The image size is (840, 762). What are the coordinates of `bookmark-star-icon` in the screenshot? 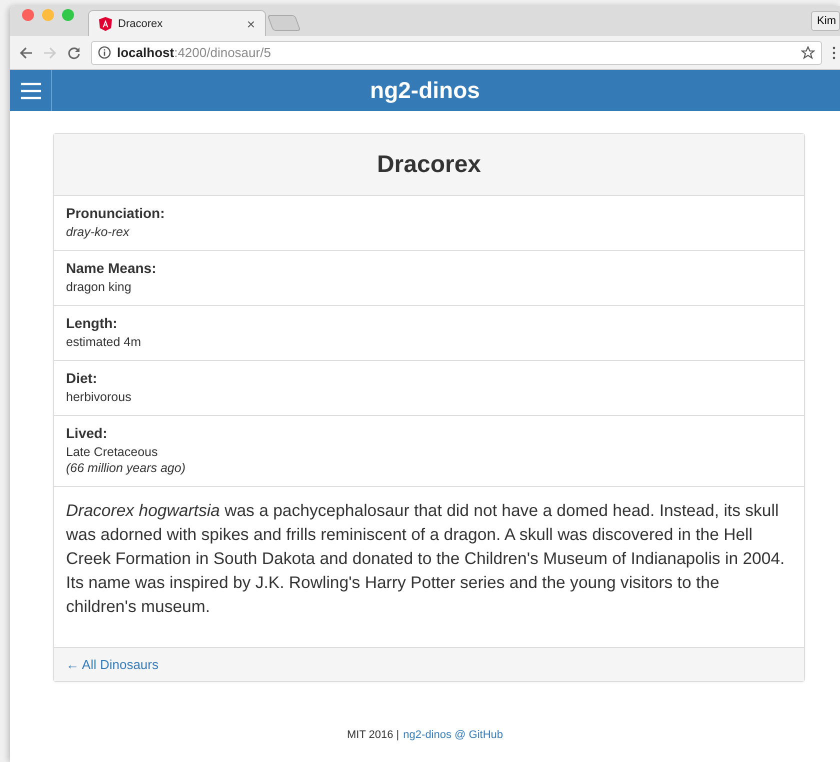 It's located at (808, 53).